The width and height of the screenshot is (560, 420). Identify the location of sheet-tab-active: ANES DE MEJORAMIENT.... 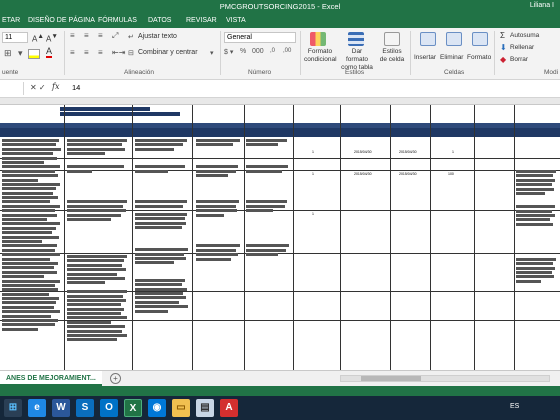
(51, 378).